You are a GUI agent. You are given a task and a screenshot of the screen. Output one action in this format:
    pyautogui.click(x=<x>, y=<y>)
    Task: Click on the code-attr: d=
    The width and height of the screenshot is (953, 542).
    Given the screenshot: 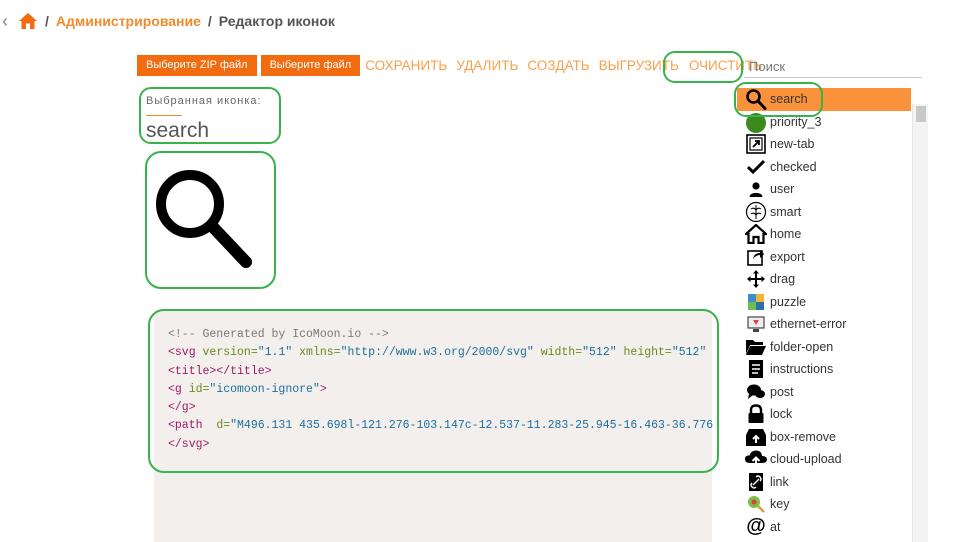 What is the action you would take?
    pyautogui.click(x=216, y=426)
    